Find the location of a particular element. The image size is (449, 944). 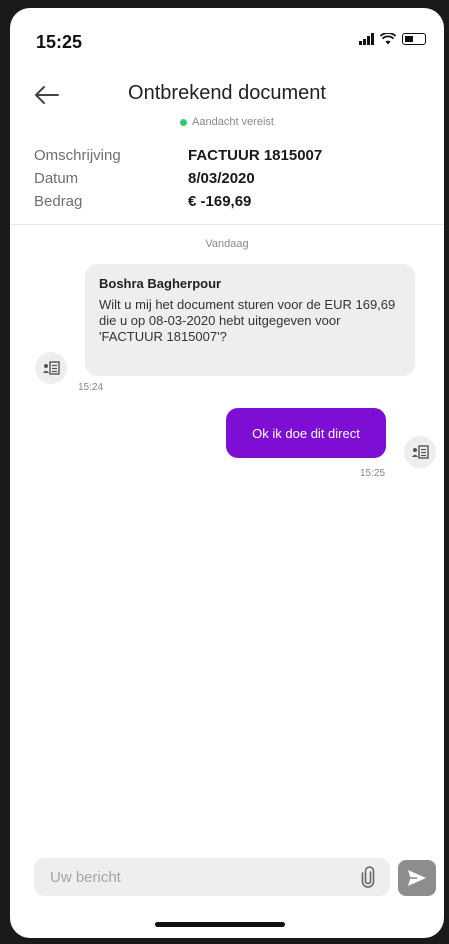

day-separator: Vandaag is located at coordinates (227, 244).